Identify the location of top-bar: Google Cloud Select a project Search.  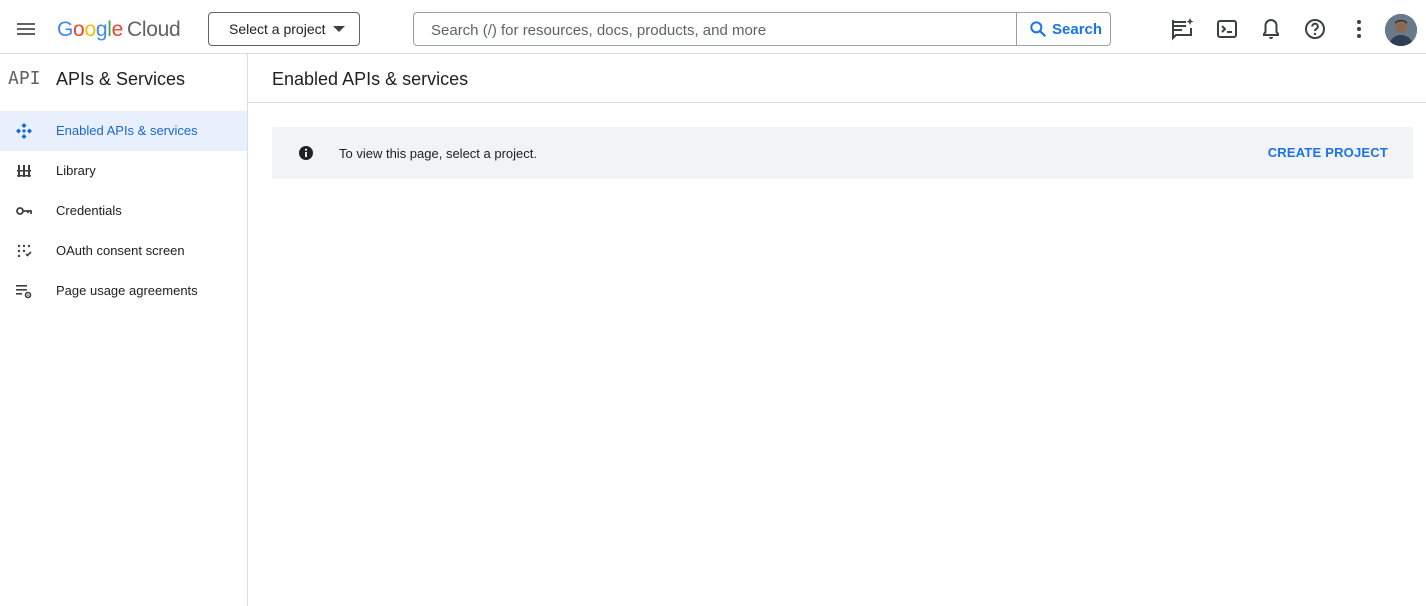
(713, 30).